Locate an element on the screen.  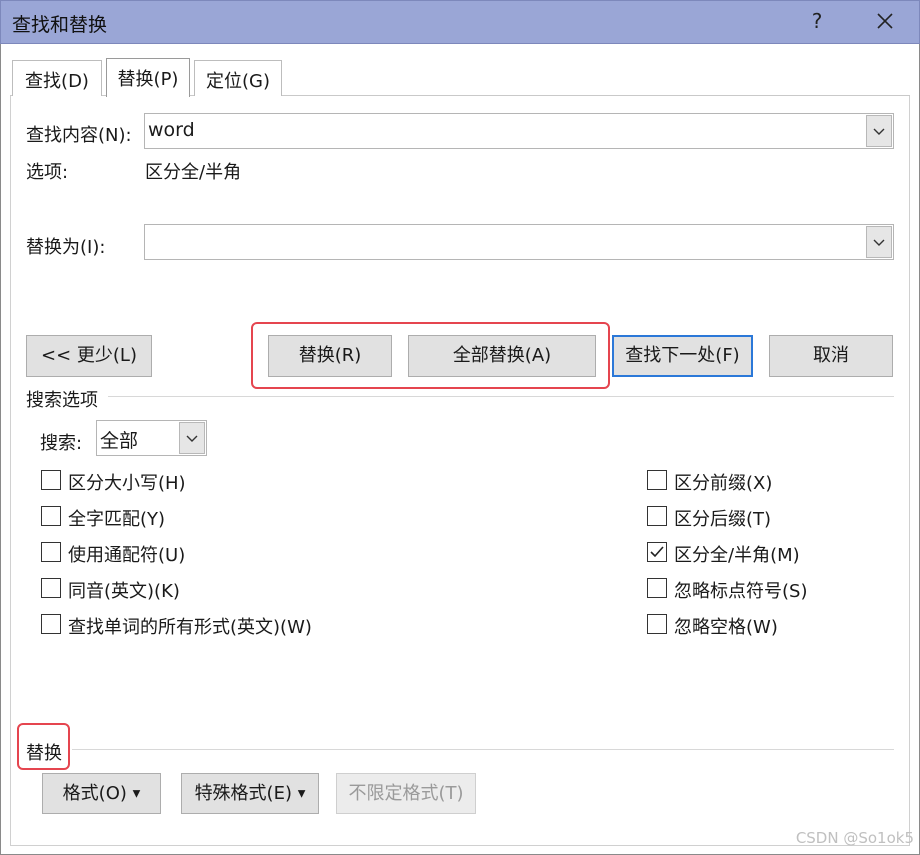
match-prefix-checkbox is located at coordinates (657, 480).